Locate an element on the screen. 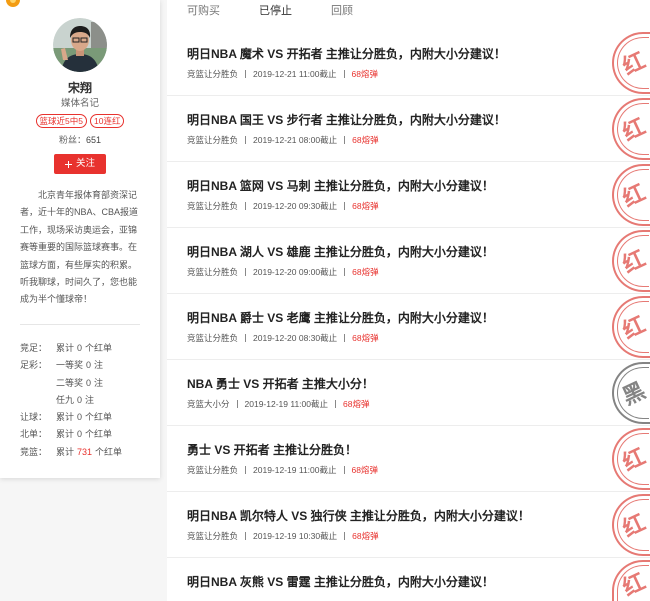  article-item: 明日NBA 灰熊 VS 雷霆 主推让分胜负，内附大小分建议！ 红 is located at coordinates (408, 579).